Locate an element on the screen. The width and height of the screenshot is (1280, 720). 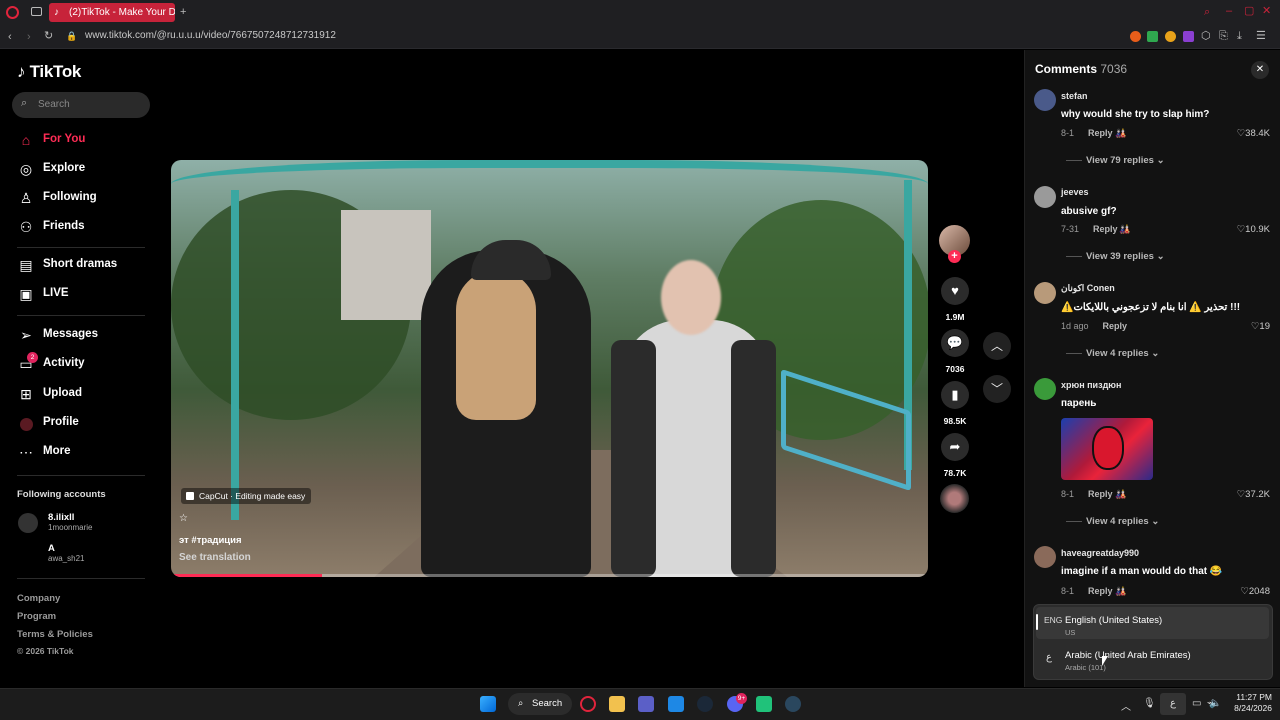
nav-messages: ➢ Messages is located at coordinates (87, 335).